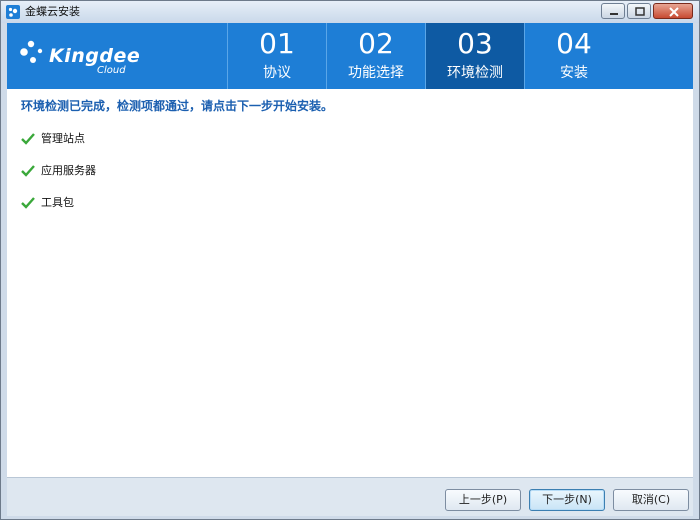 The width and height of the screenshot is (700, 520). Describe the element at coordinates (57, 202) in the screenshot. I see `check-label: 工具包` at that location.